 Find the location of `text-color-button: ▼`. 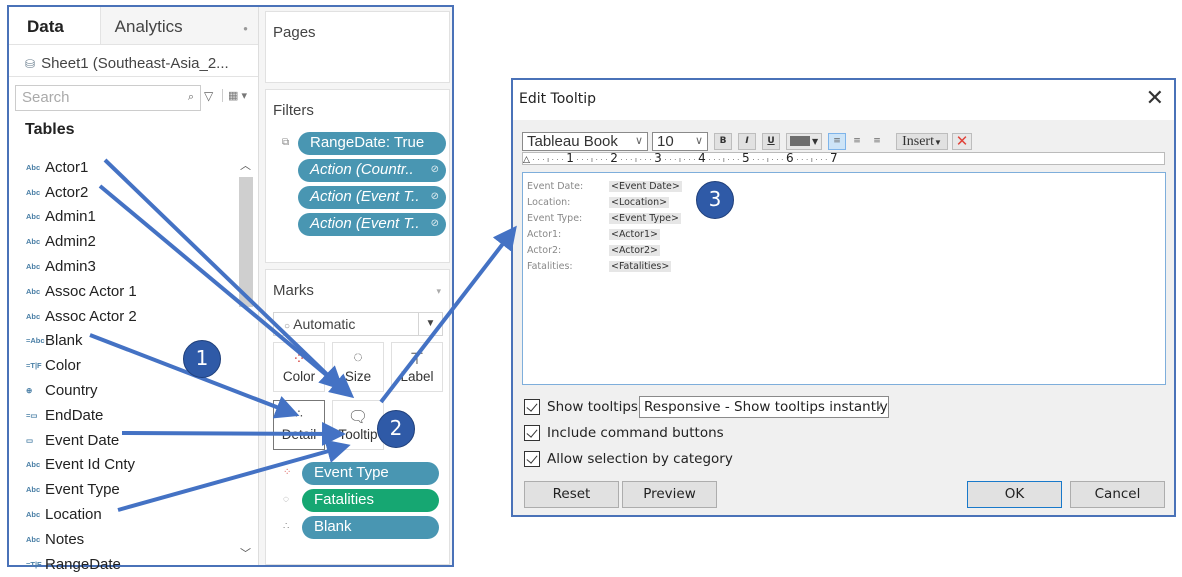

text-color-button: ▼ is located at coordinates (804, 141).